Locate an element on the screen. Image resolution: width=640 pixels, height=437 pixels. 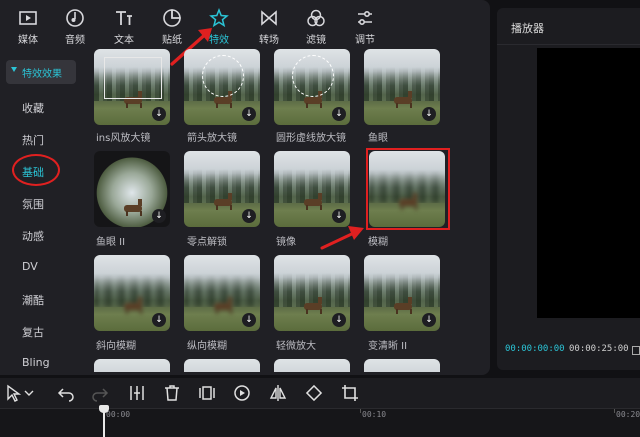
tab-filter: 滤镜 is located at coordinates (316, 23).